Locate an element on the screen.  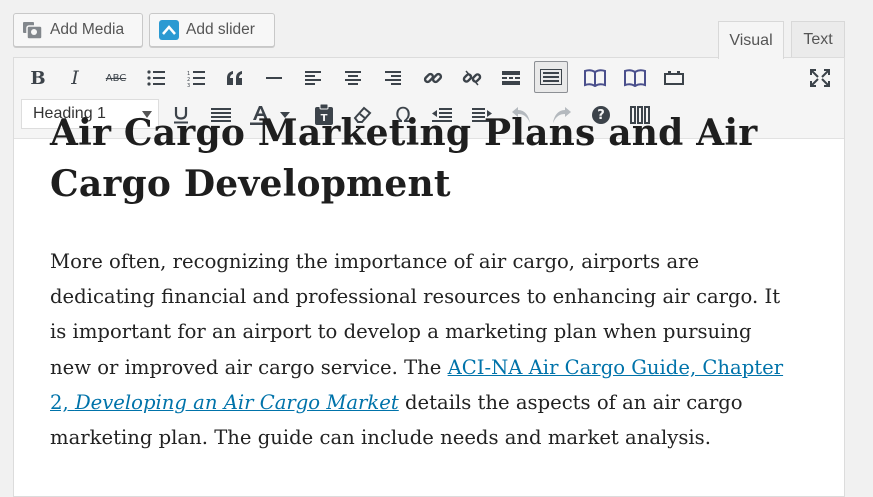
media-camera-icon is located at coordinates (33, 30).